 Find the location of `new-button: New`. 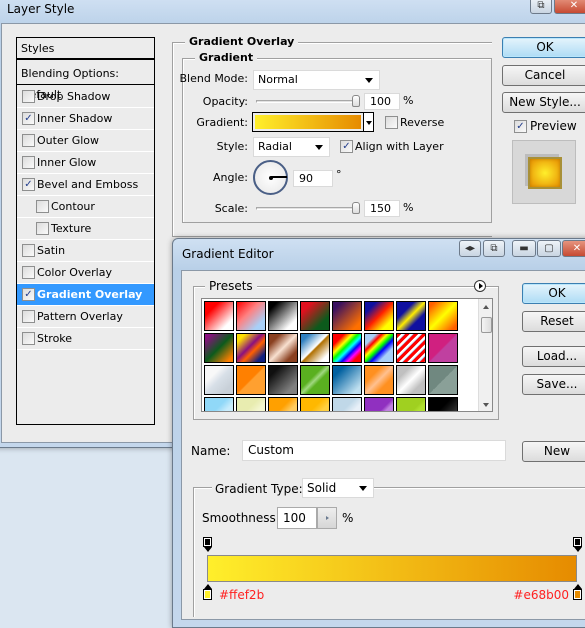

new-button: New is located at coordinates (553, 451).